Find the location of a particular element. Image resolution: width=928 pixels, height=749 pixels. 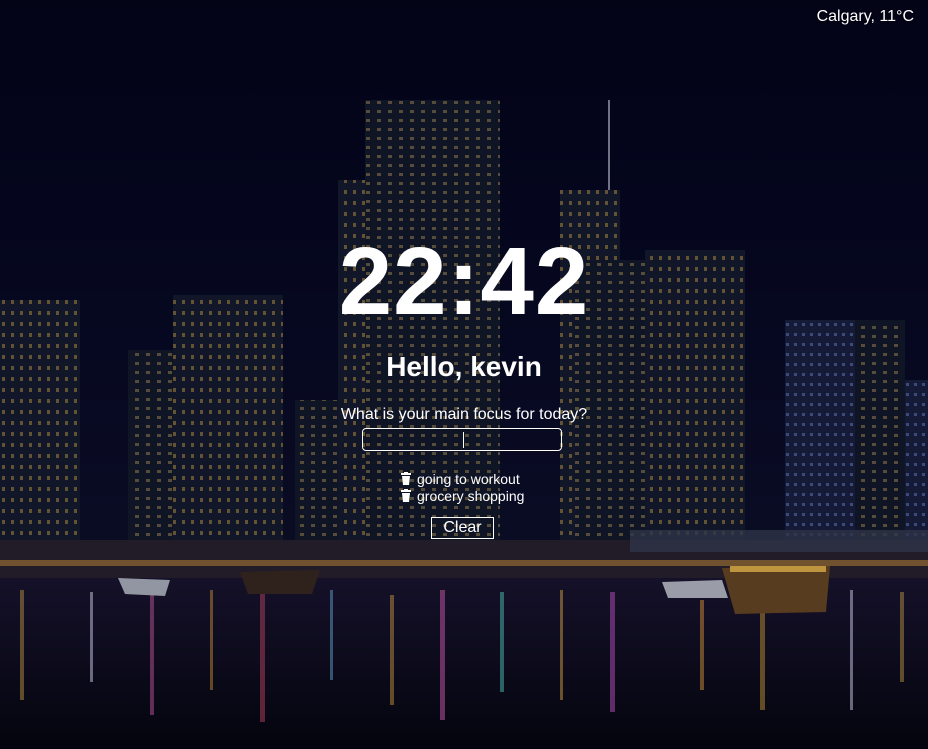

todo-item: grocery shopping is located at coordinates (462, 495).